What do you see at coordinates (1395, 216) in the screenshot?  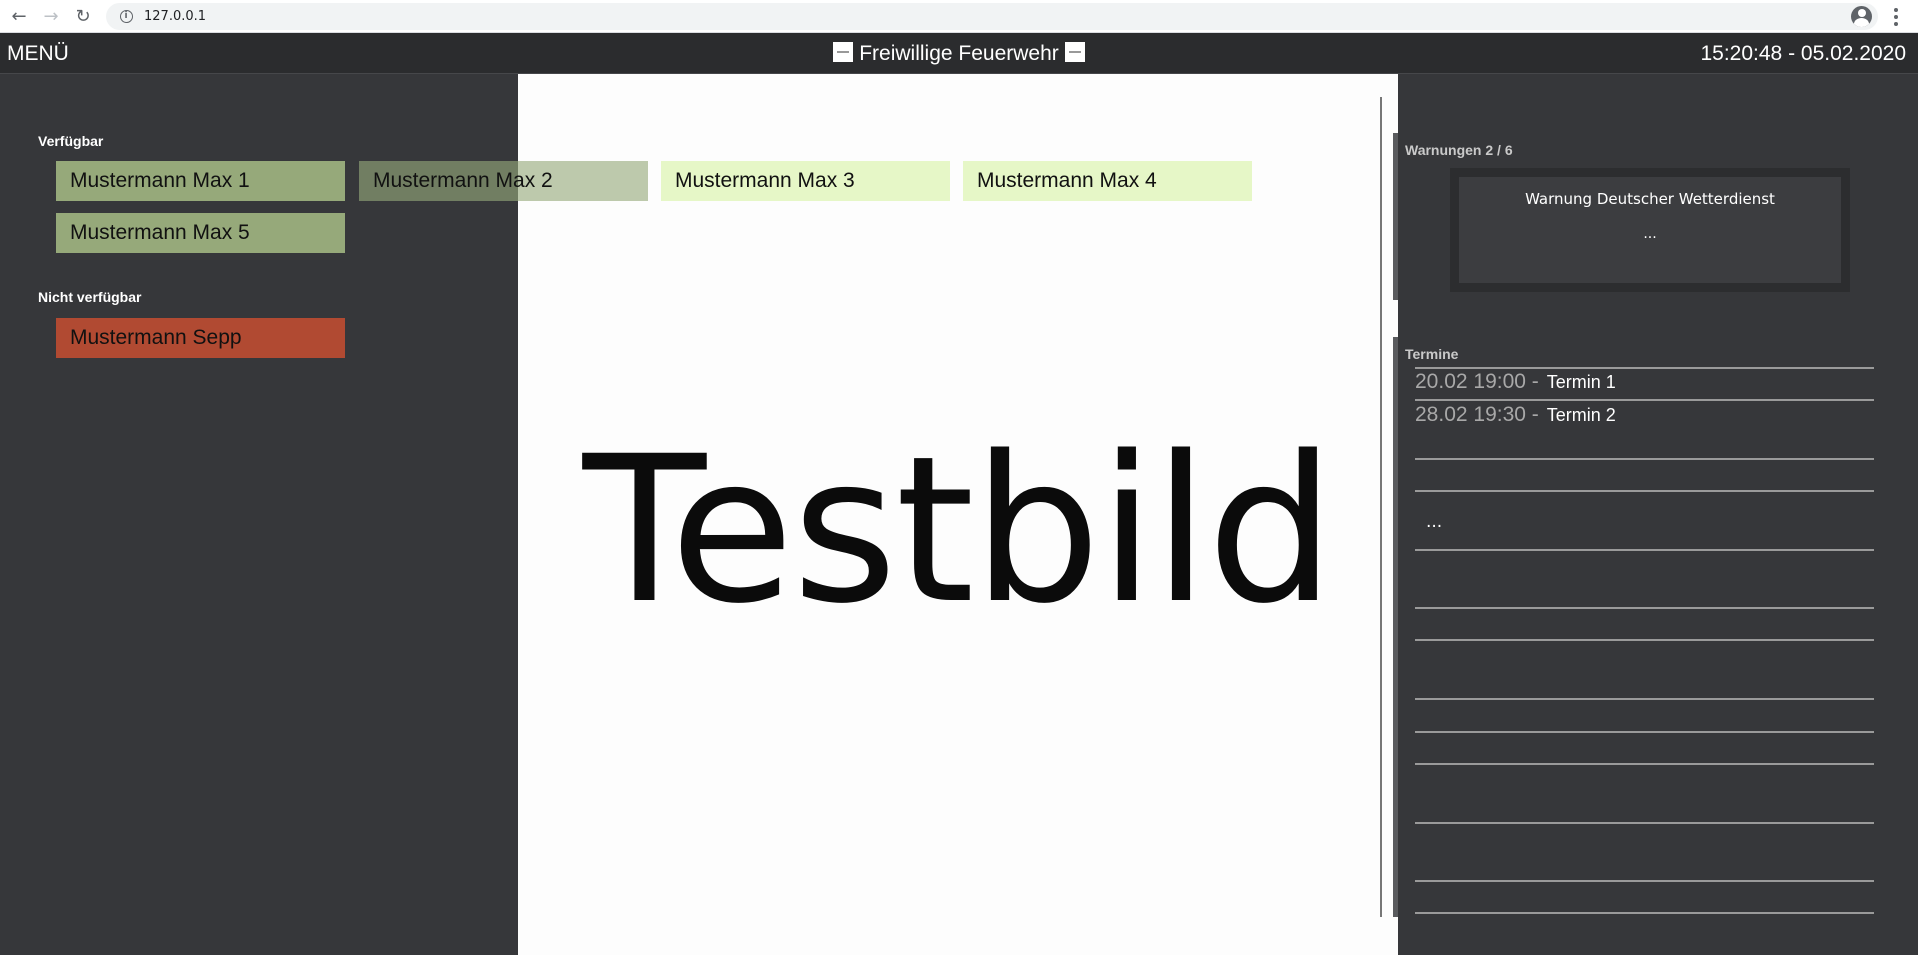 I see `warnings-accent-bar` at bounding box center [1395, 216].